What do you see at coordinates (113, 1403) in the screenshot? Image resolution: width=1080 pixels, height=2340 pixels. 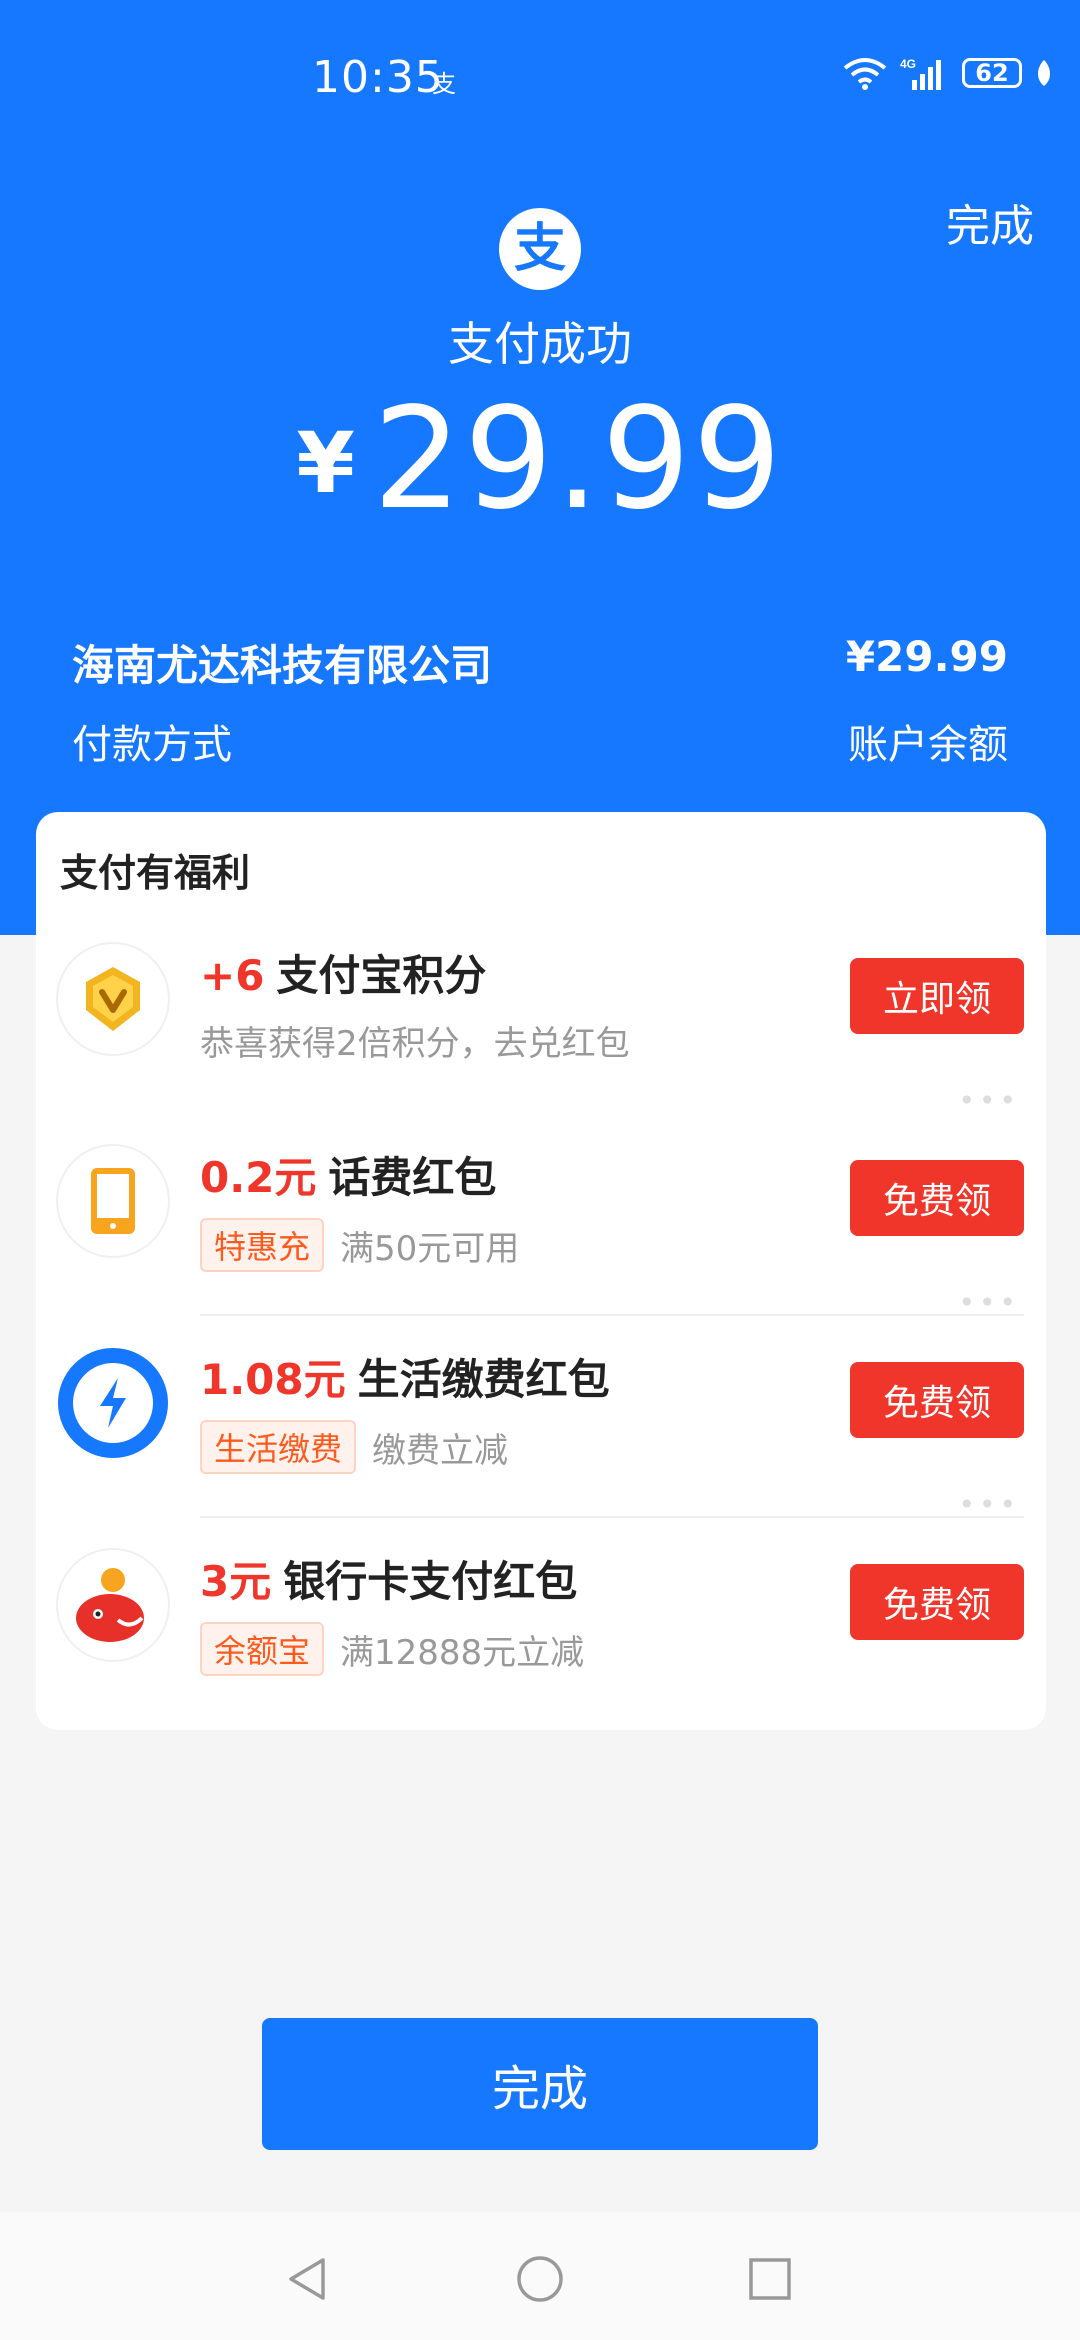 I see `lightning-icon` at bounding box center [113, 1403].